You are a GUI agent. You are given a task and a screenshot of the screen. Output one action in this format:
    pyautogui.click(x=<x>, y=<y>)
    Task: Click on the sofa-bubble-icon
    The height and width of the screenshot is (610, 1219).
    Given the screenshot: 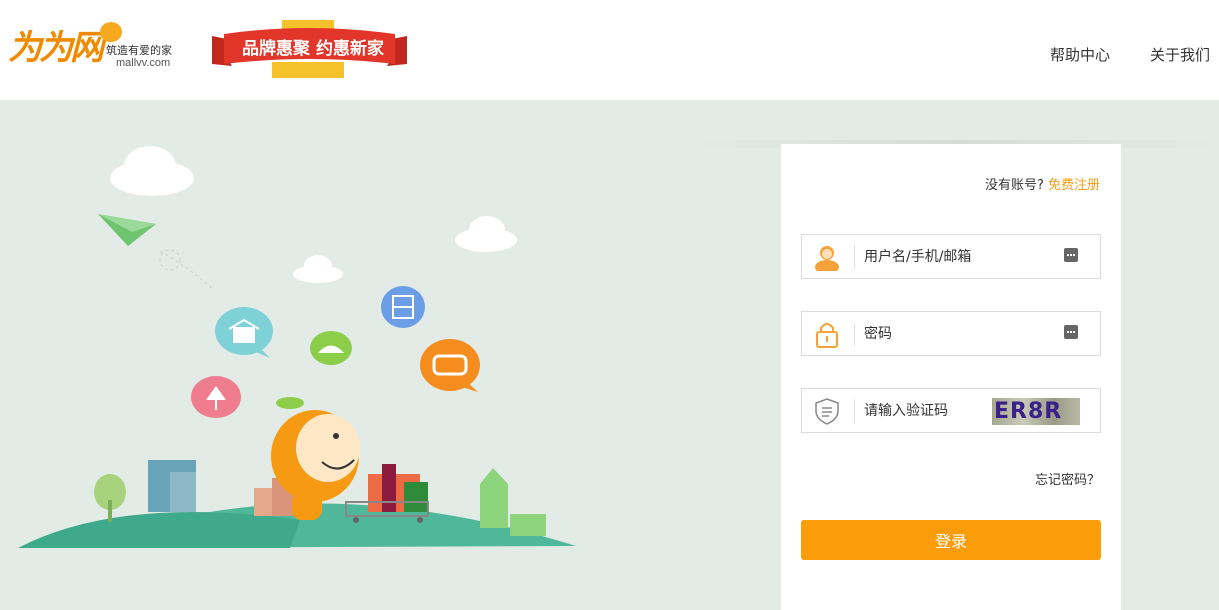 What is the action you would take?
    pyautogui.click(x=450, y=365)
    